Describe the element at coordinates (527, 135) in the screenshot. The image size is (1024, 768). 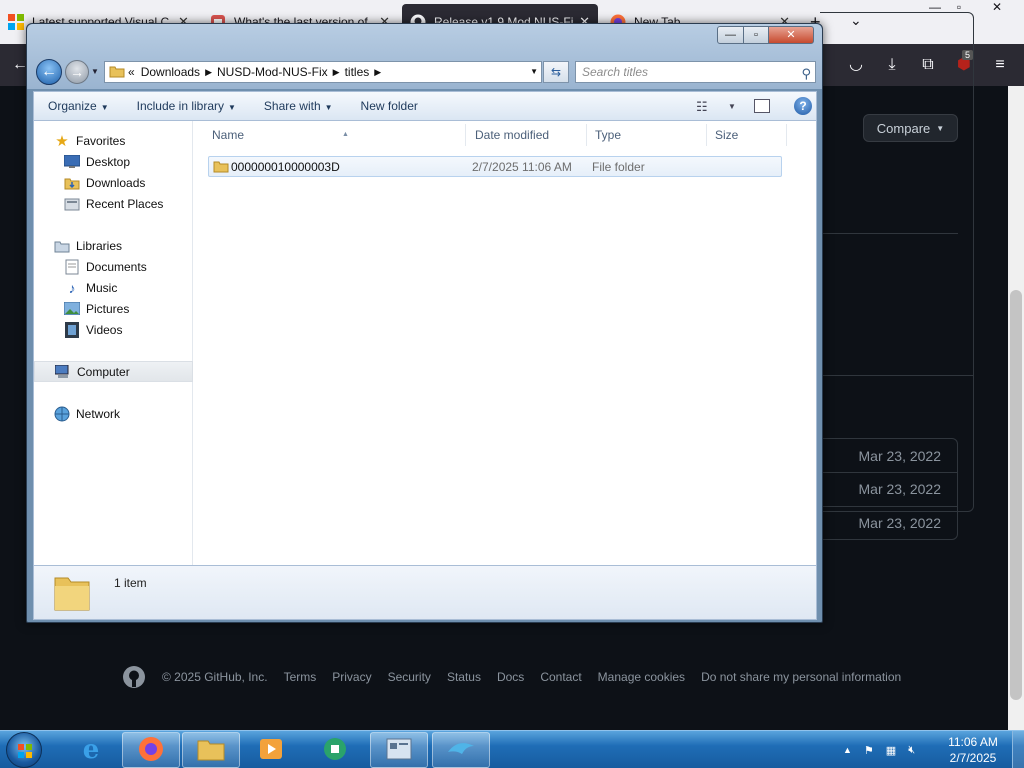
I see `column-header-date-modified: Date modified` at that location.